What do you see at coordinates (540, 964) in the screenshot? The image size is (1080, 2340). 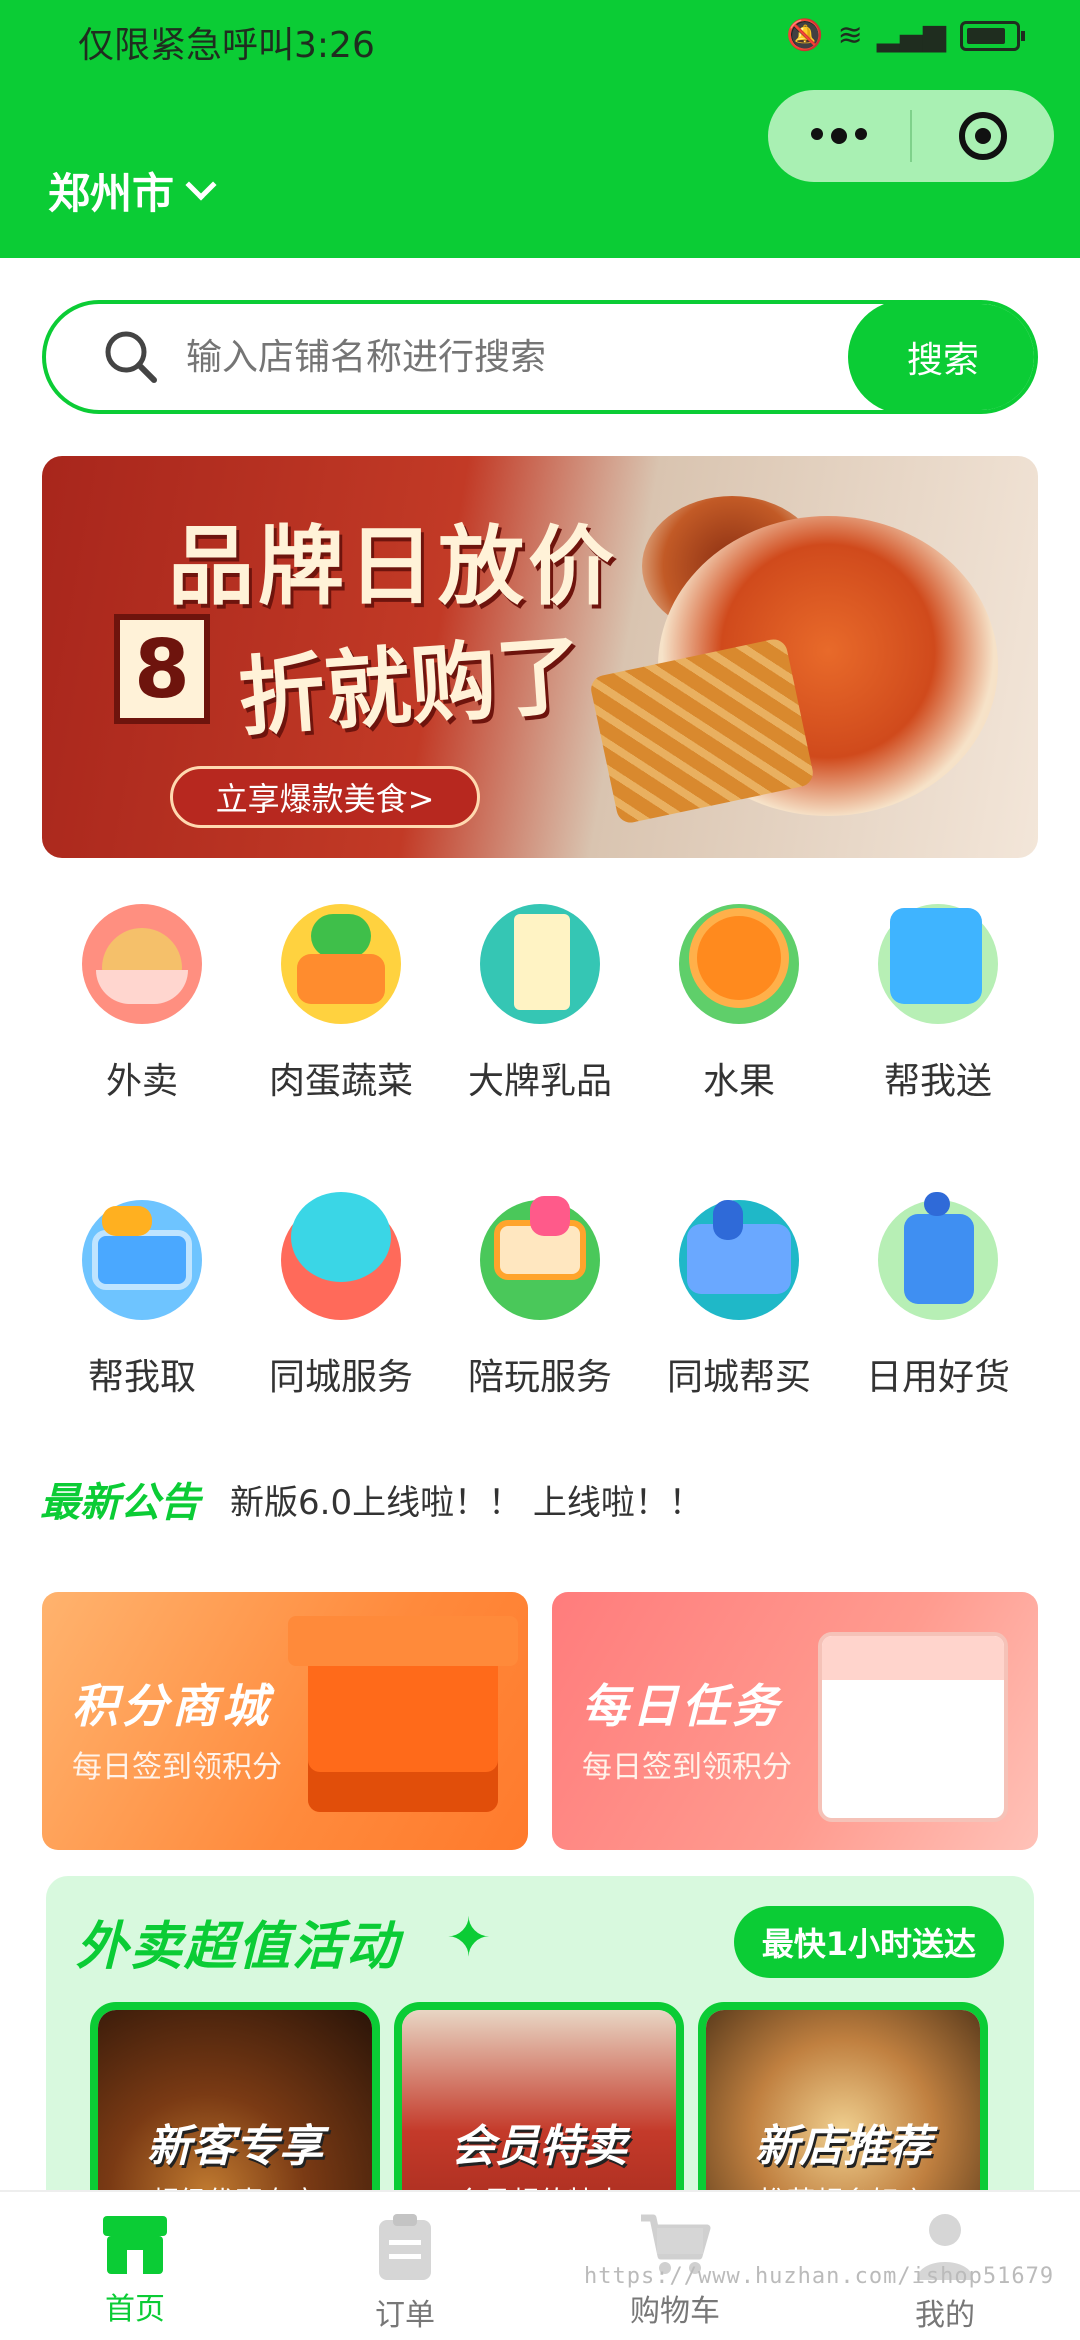 I see `milk-carton-icon` at bounding box center [540, 964].